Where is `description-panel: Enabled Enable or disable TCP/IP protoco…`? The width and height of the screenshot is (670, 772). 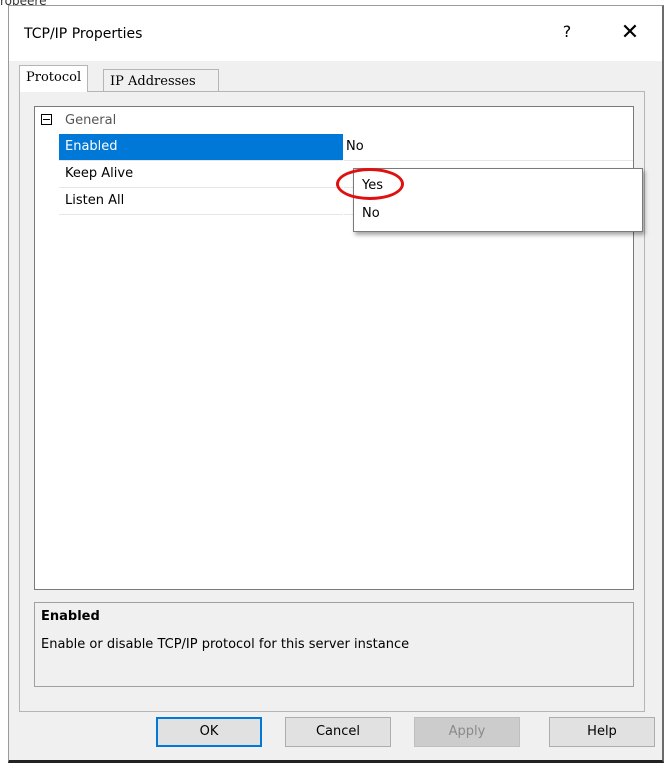
description-panel: Enabled Enable or disable TCP/IP protoco… is located at coordinates (334, 644).